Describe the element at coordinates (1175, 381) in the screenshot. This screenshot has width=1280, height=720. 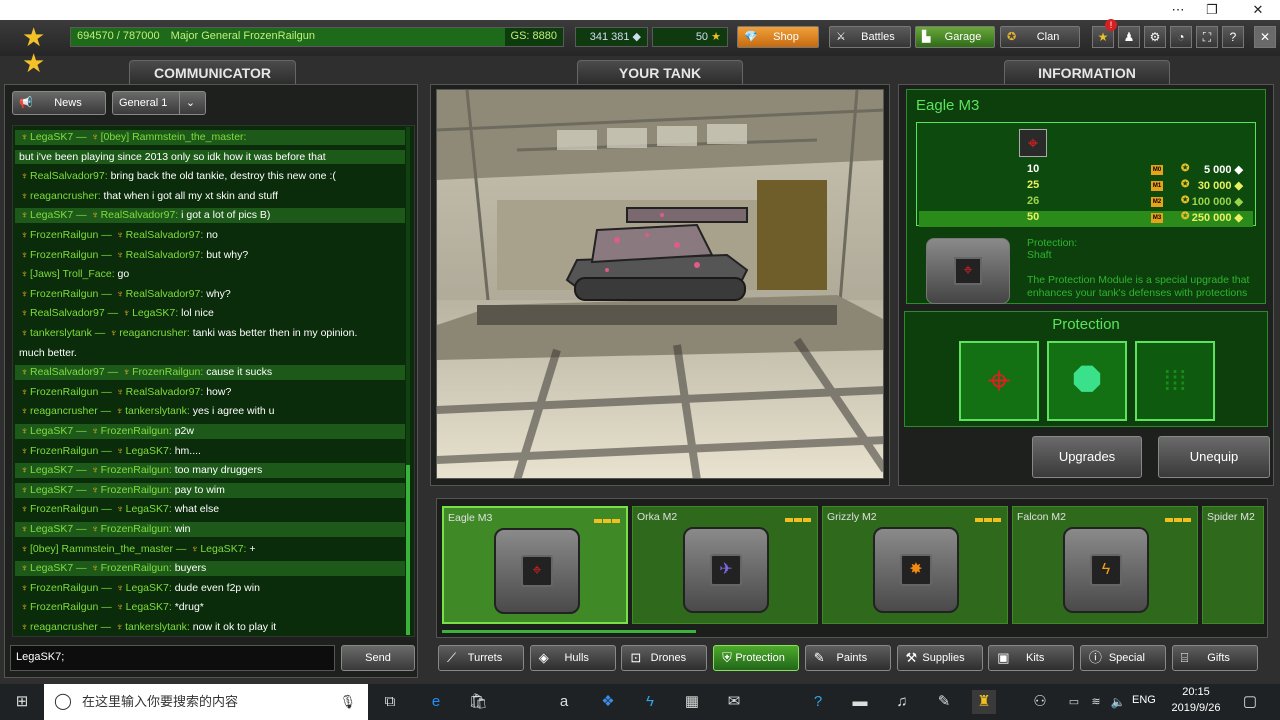
I see `protection-slot-3: ⁞⁞⁞` at that location.